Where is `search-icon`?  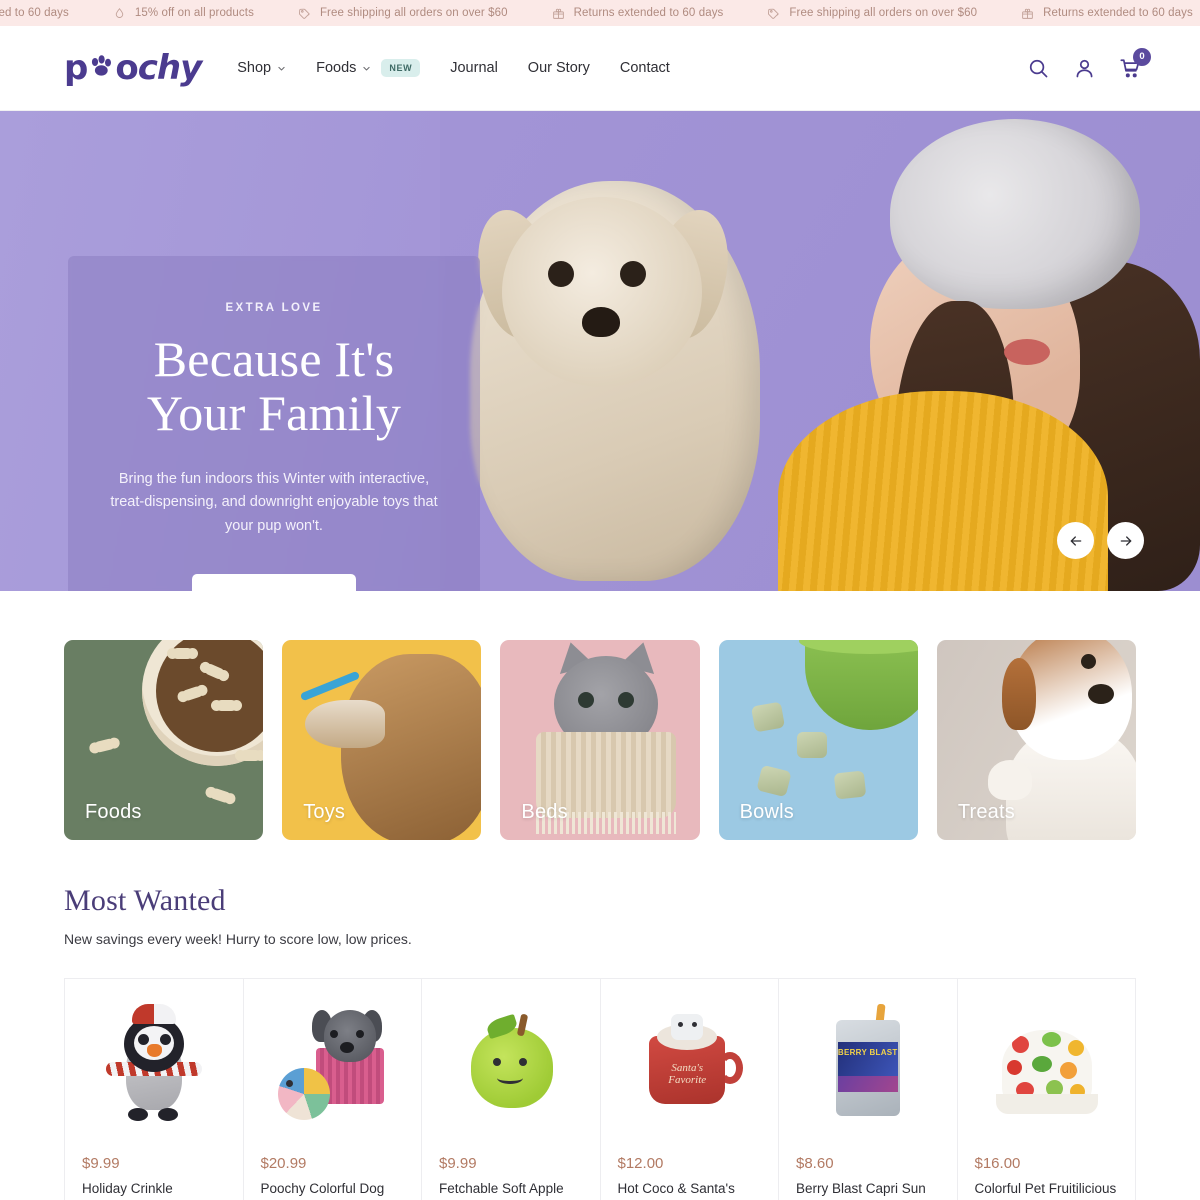 search-icon is located at coordinates (1038, 68).